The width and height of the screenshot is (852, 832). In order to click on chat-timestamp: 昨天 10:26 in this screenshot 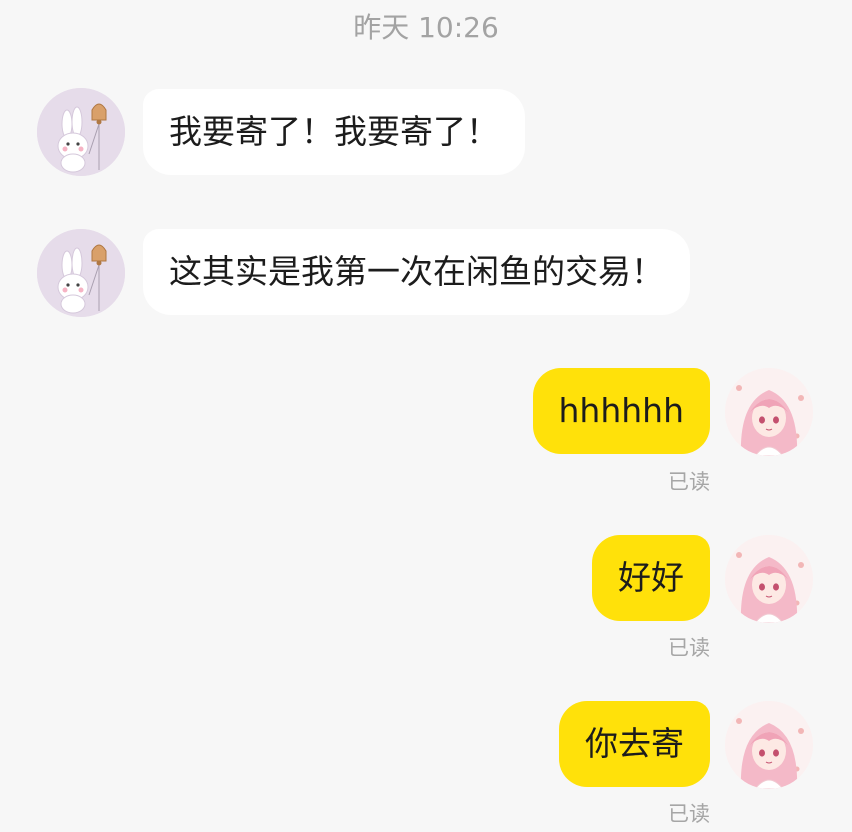, I will do `click(426, 27)`.